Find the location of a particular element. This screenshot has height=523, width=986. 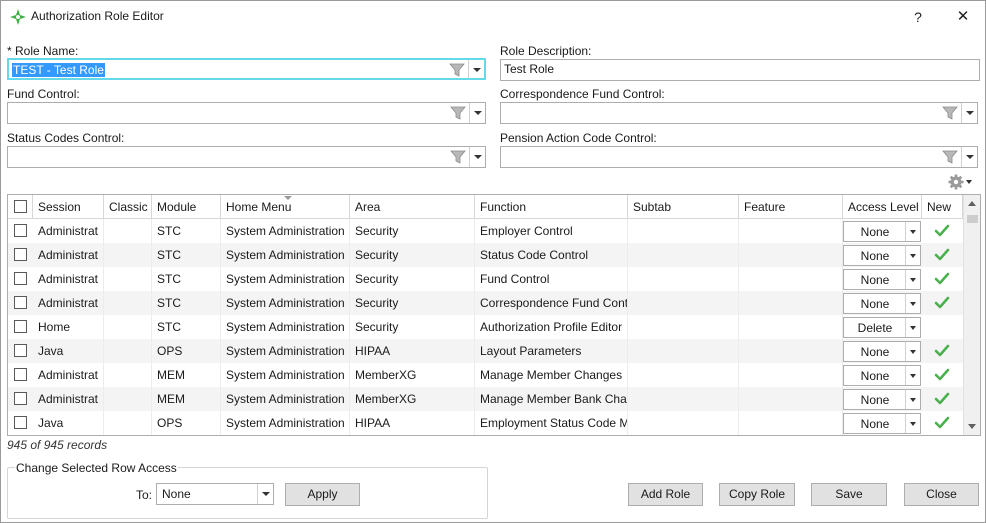

column-header-function: Function is located at coordinates (551, 207).